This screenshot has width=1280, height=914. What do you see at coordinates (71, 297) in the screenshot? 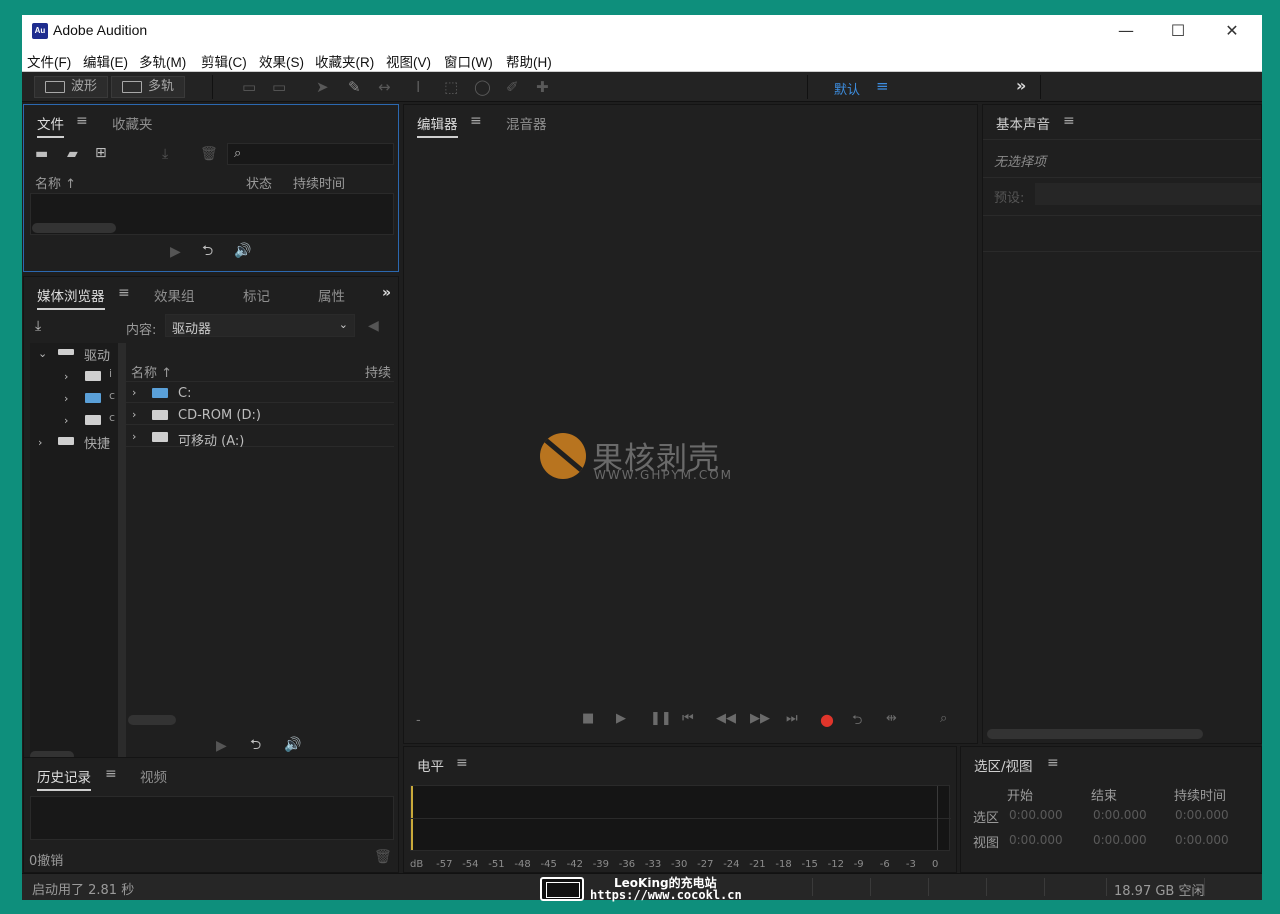
I see `tab-media-browser: 媒体浏览器` at bounding box center [71, 297].